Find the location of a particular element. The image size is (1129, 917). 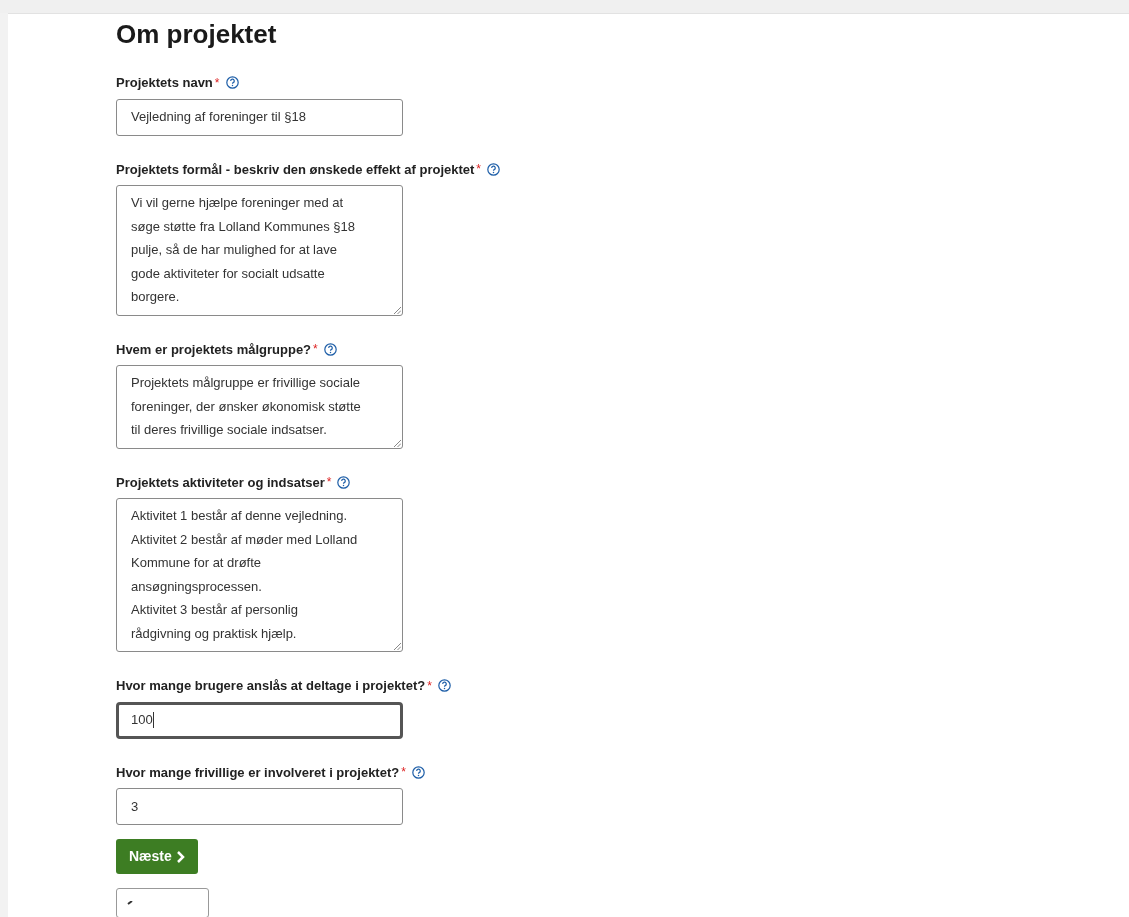

text-cursor is located at coordinates (153, 720).